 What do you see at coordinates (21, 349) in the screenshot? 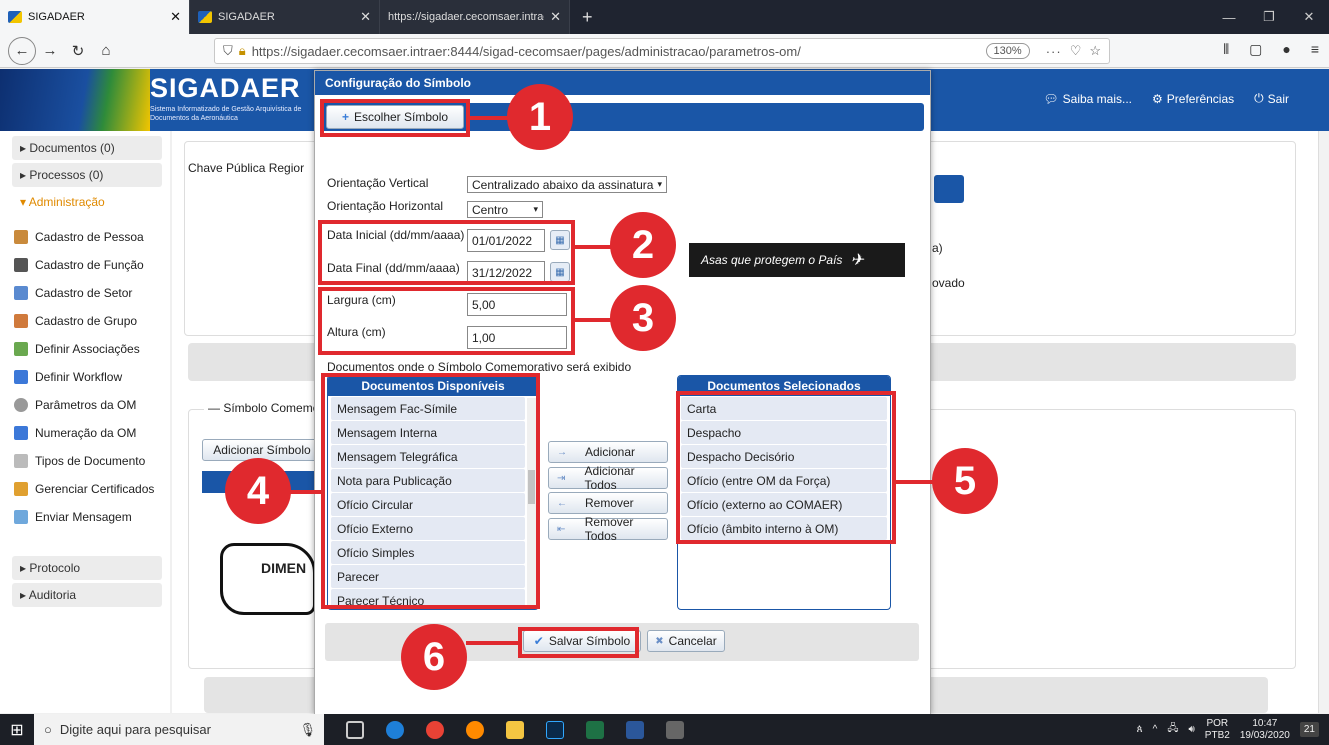
I see `association-icon` at bounding box center [21, 349].